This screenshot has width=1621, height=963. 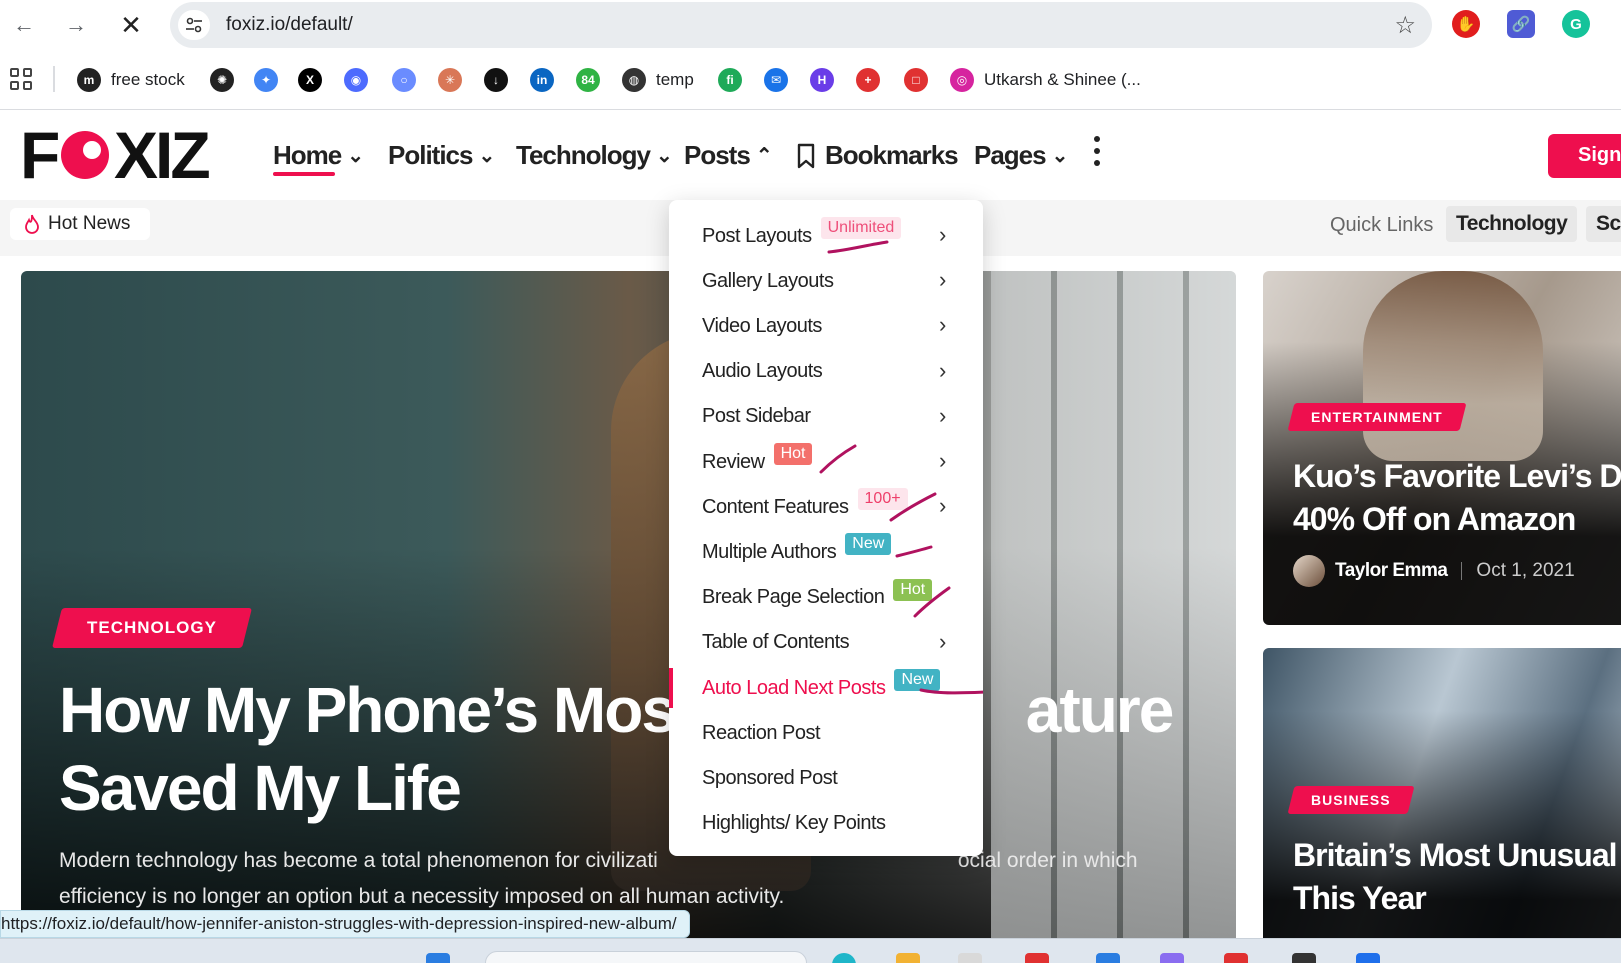 I want to click on menu-item-break-page-selection: Break Page Selection Hot, so click(x=826, y=598).